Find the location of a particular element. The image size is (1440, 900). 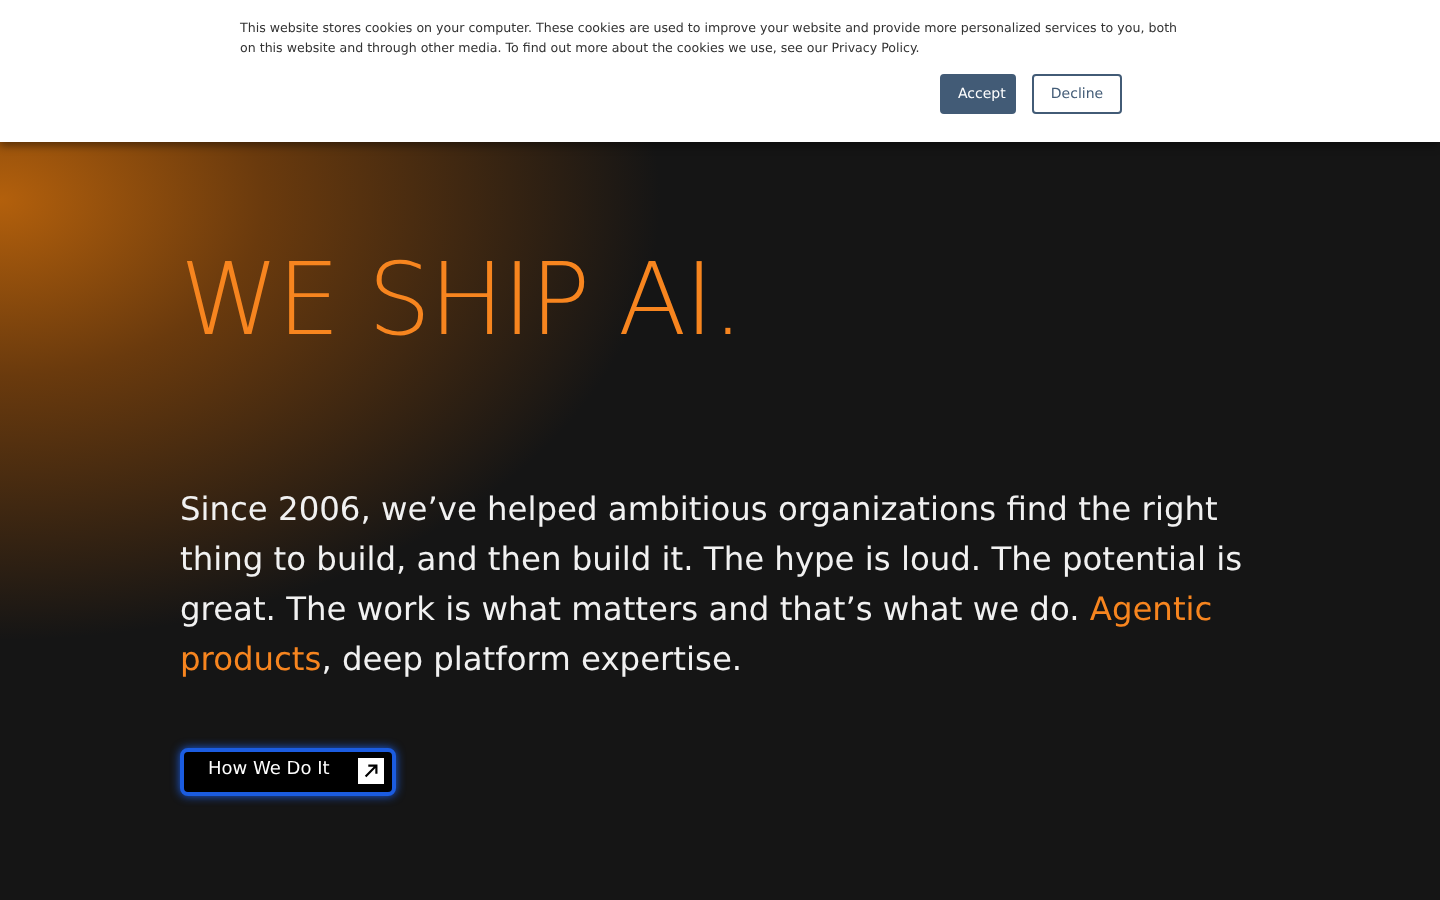

hero-title: WE SHIP AI. is located at coordinates (462, 300).